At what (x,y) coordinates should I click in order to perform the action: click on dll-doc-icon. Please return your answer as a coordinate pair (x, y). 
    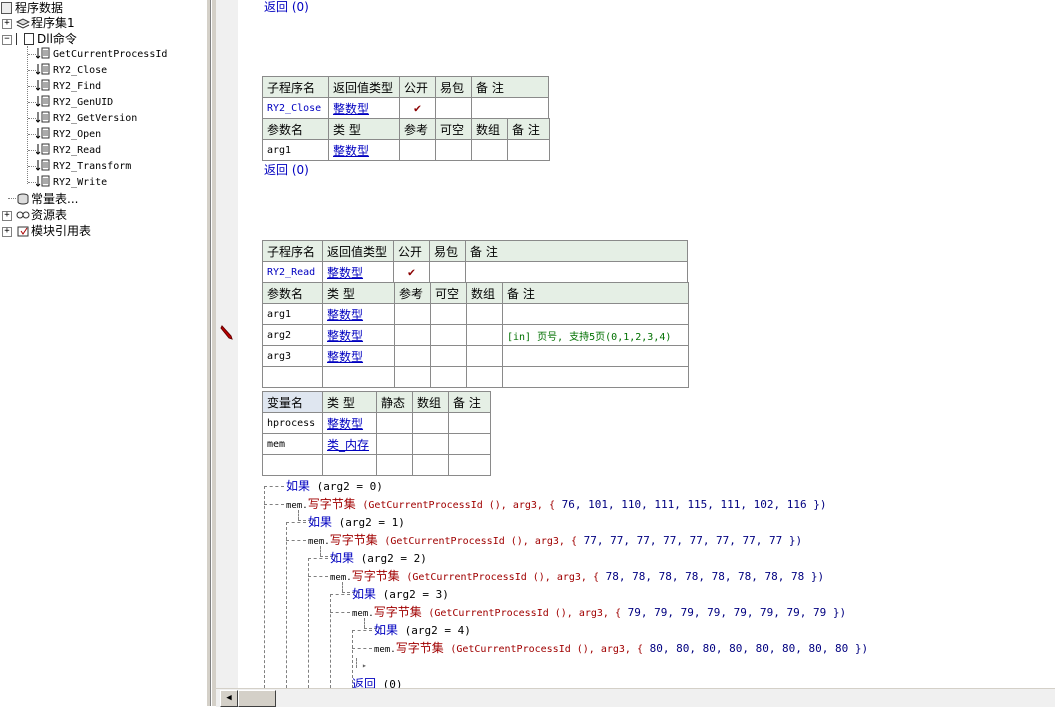
    Looking at the image, I should click on (29, 39).